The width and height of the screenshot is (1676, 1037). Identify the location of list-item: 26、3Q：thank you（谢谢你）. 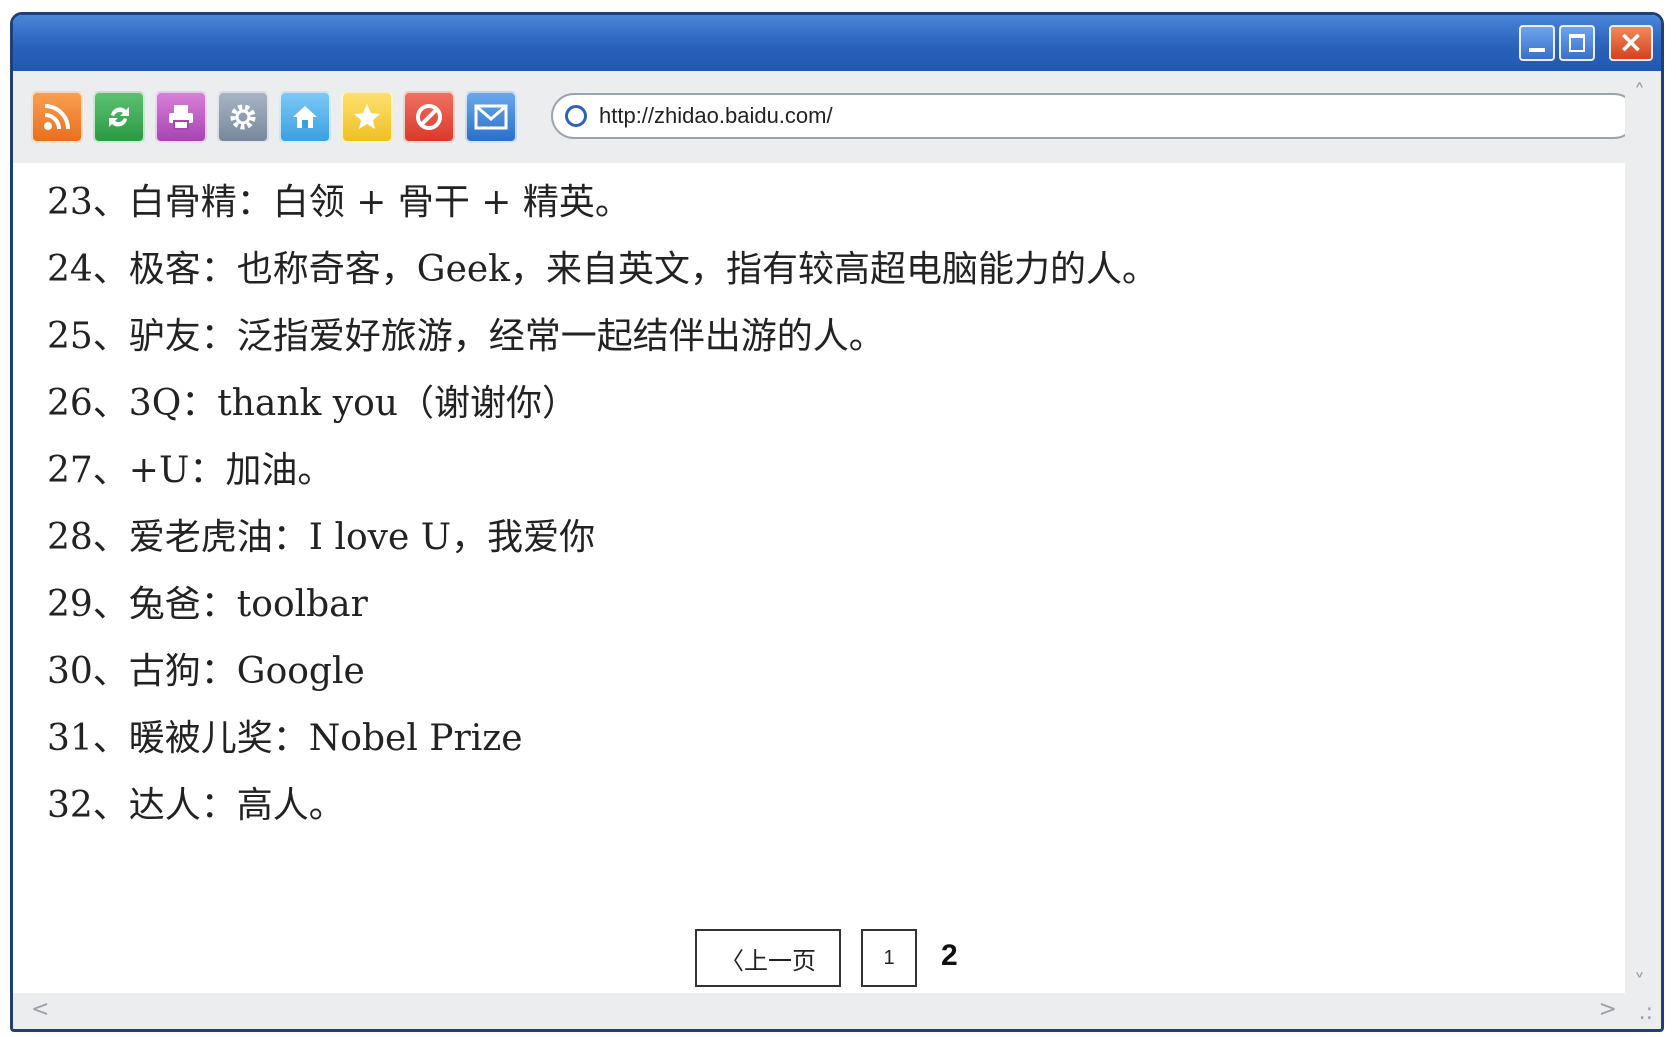
(312, 403).